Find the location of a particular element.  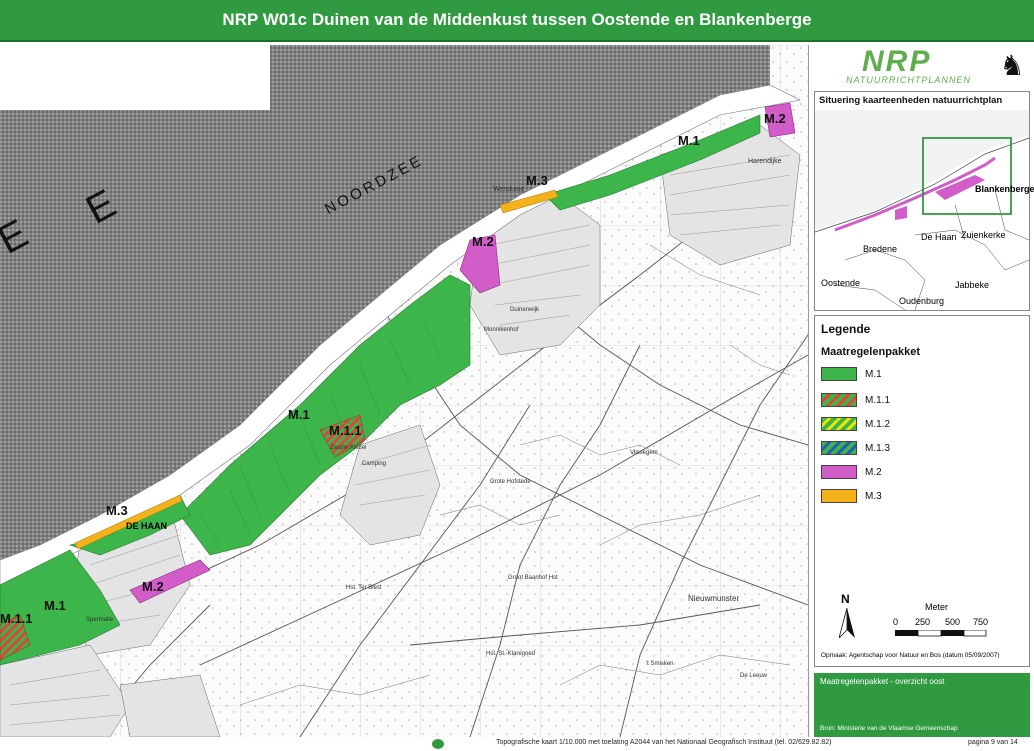

place-duinenwijk: Duinenwijk is located at coordinates (525, 310).